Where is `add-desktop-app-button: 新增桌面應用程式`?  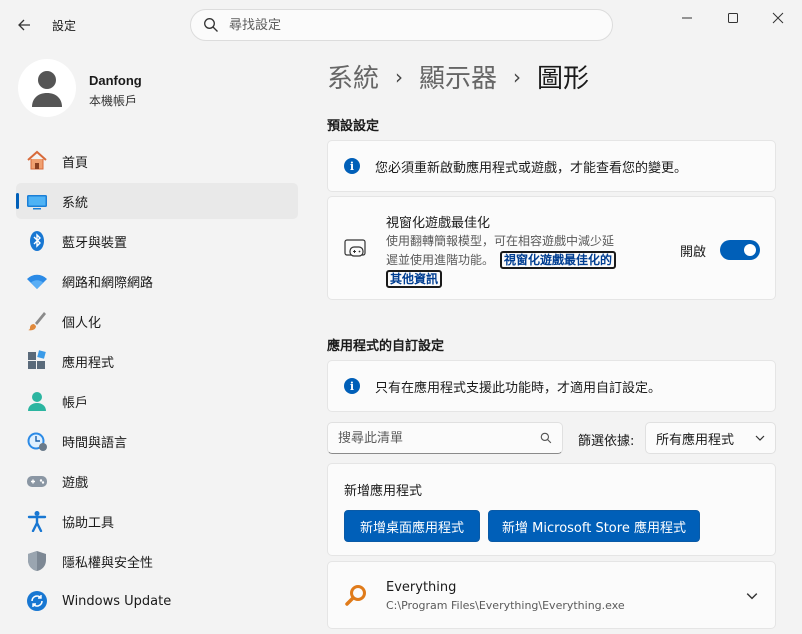 add-desktop-app-button: 新增桌面應用程式 is located at coordinates (412, 526).